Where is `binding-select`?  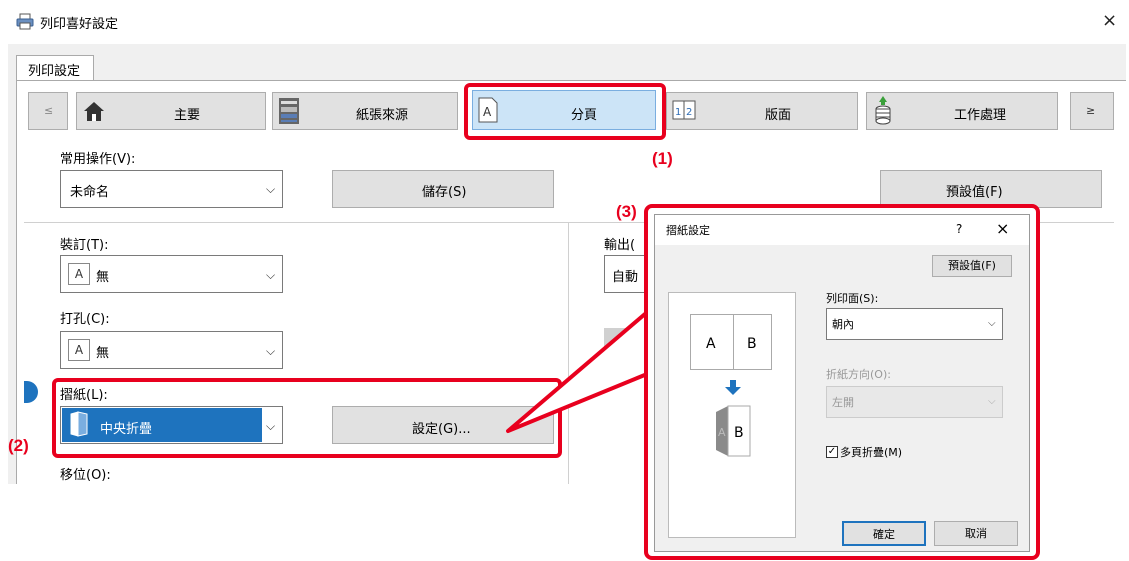 binding-select is located at coordinates (171, 274).